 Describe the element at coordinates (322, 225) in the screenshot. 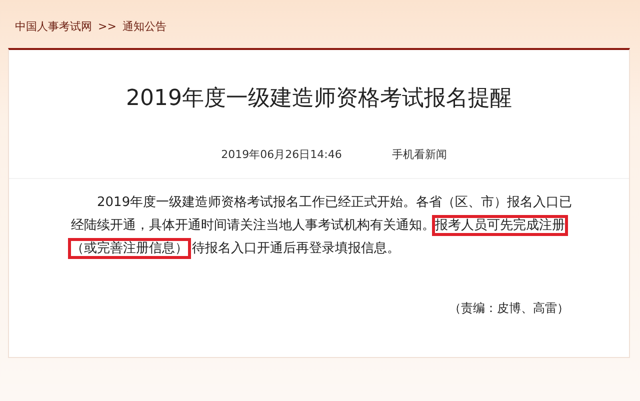

I see `article-paragraph: 2019年度一级建造师资格考试报名工作已经正式开始。各省（区、市）报名入口已经陆续开通，具体开通时间请关注当地人事考试机构有关通知。报考人员可先完成注册 （或完善注册信息） 待报名入口开通后再登录填报信息。` at that location.